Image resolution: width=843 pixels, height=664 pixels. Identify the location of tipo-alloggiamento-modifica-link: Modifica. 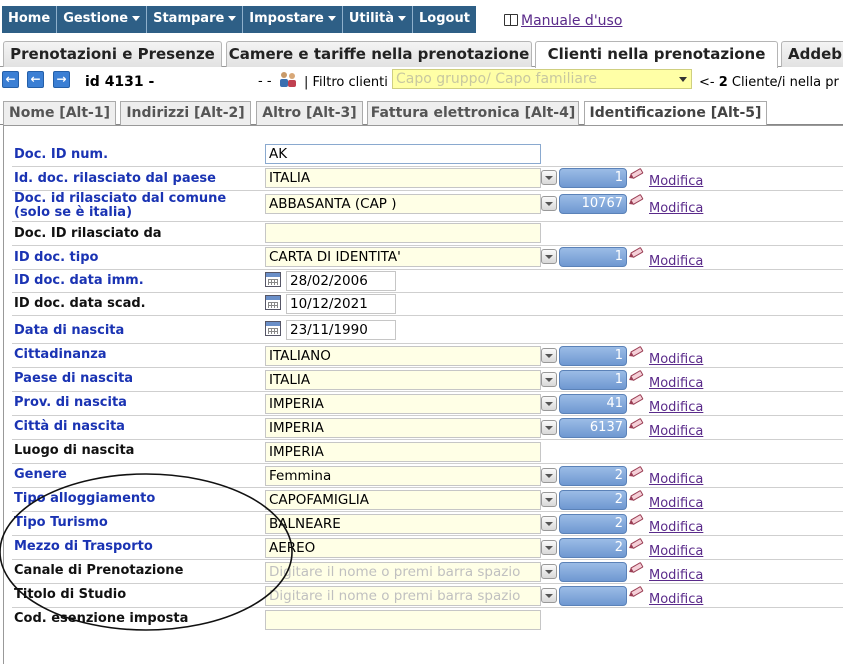
(676, 503).